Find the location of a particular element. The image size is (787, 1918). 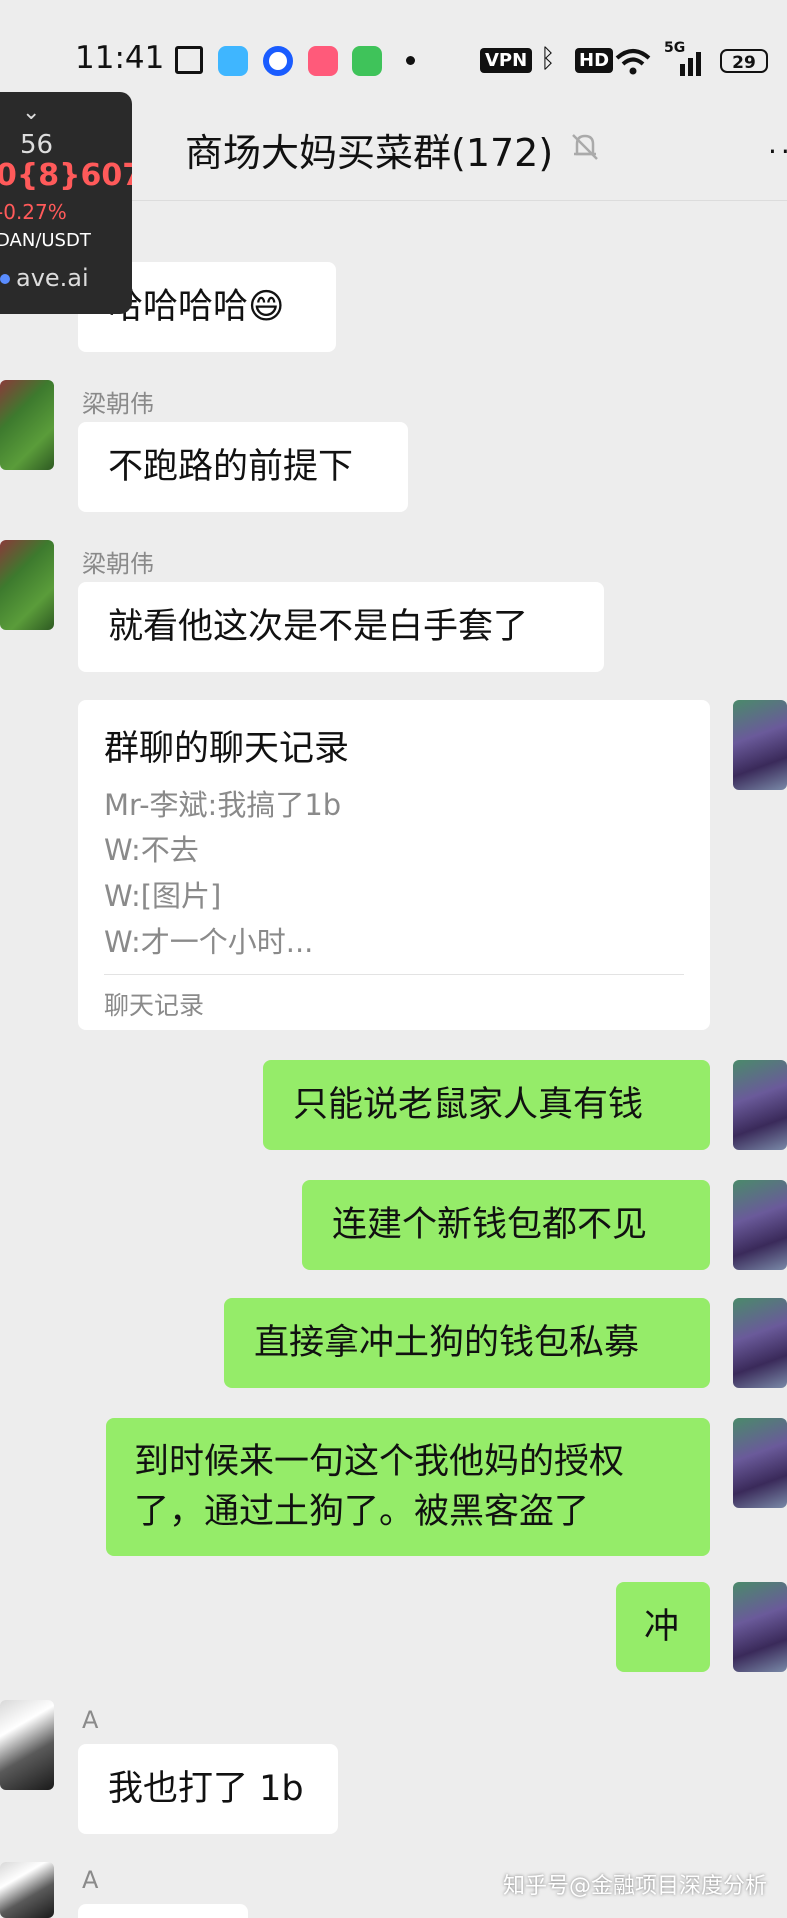

widget-counter: 56 is located at coordinates (37, 145).